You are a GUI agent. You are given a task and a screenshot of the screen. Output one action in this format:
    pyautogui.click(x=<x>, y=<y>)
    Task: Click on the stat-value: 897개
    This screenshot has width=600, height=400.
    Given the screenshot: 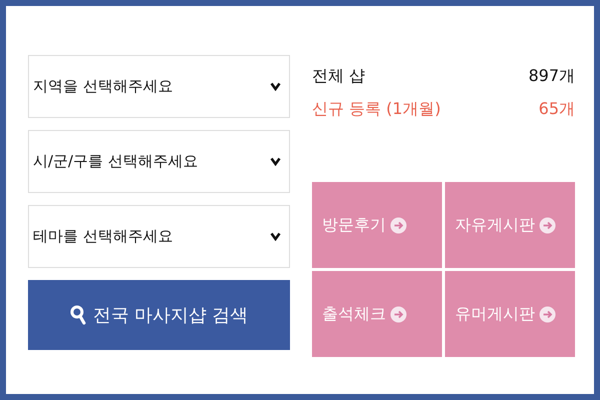 What is the action you would take?
    pyautogui.click(x=551, y=76)
    